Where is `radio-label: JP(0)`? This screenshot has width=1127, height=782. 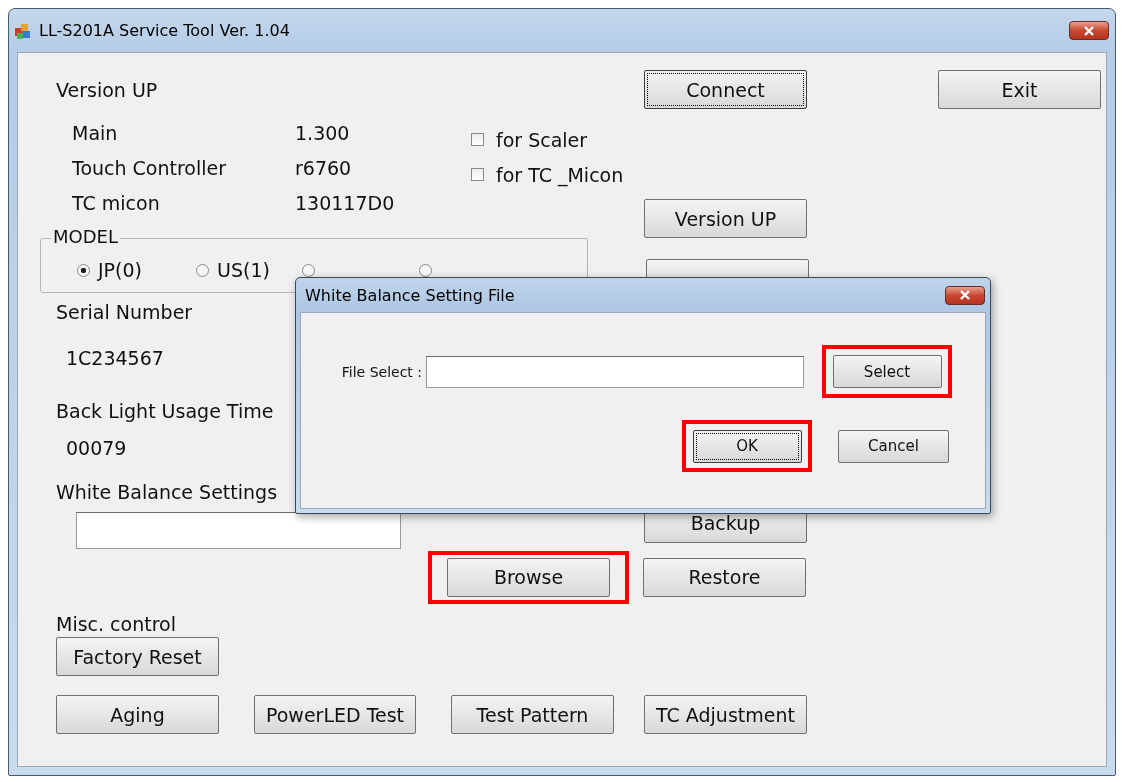
radio-label: JP(0) is located at coordinates (120, 270).